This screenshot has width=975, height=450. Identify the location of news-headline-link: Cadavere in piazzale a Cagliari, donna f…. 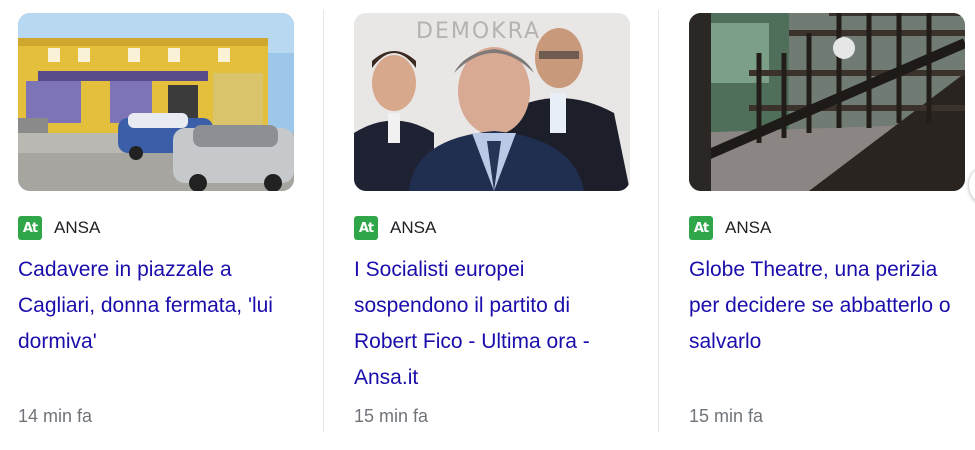
(159, 306).